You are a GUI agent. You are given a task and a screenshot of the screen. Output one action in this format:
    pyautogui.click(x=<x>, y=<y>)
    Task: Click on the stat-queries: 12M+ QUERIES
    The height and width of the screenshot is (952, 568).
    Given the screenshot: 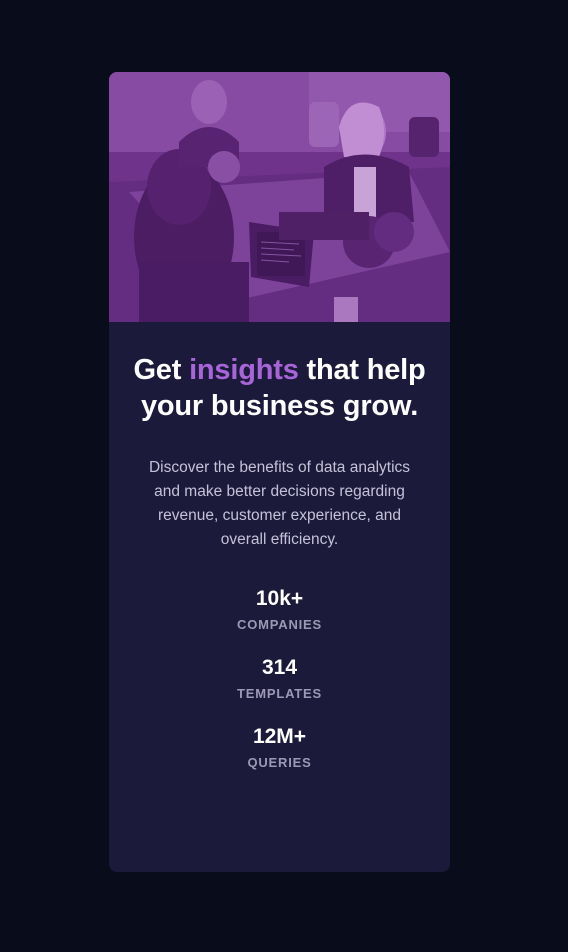 What is the action you would take?
    pyautogui.click(x=279, y=747)
    